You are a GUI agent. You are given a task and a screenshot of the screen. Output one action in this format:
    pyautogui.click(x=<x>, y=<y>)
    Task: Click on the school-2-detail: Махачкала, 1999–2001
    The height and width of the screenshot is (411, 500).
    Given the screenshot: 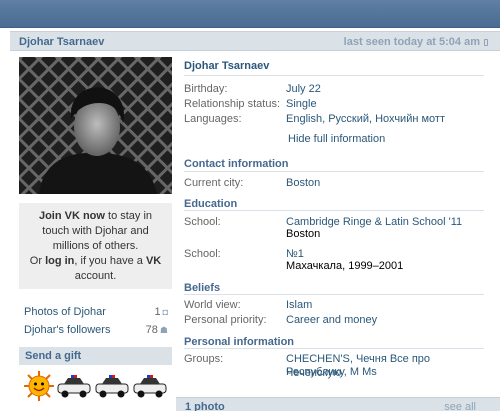 What is the action you would take?
    pyautogui.click(x=345, y=266)
    